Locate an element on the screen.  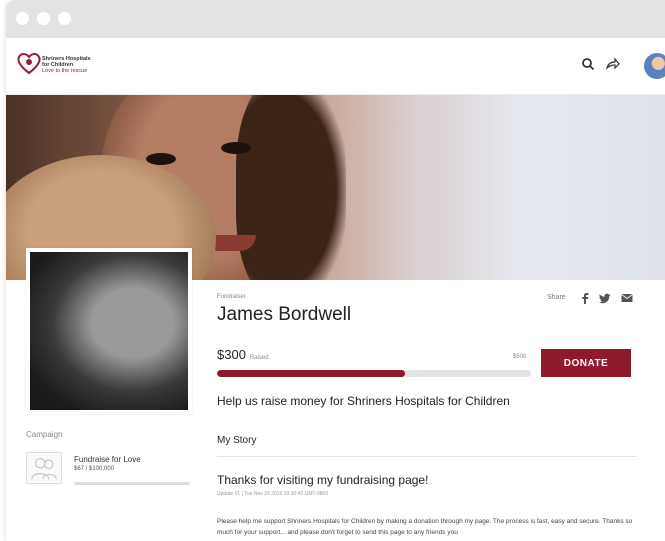
progress-fill is located at coordinates (311, 373).